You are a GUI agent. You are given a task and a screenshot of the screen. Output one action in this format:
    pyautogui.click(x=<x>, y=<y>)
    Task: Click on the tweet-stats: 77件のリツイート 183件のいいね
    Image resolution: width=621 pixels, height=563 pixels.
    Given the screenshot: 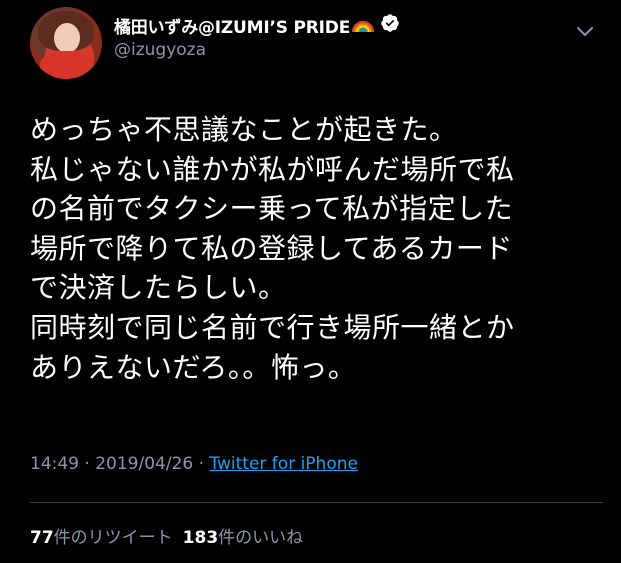 What is the action you would take?
    pyautogui.click(x=166, y=535)
    